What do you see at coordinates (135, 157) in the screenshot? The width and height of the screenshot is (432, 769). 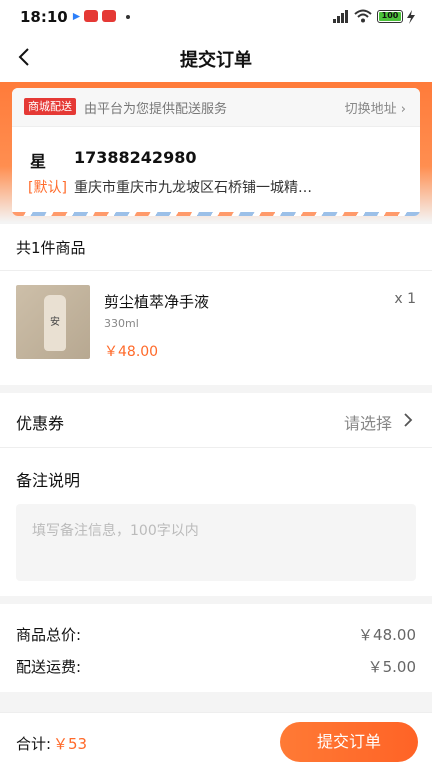 I see `recipient-phone: 17388242980` at bounding box center [135, 157].